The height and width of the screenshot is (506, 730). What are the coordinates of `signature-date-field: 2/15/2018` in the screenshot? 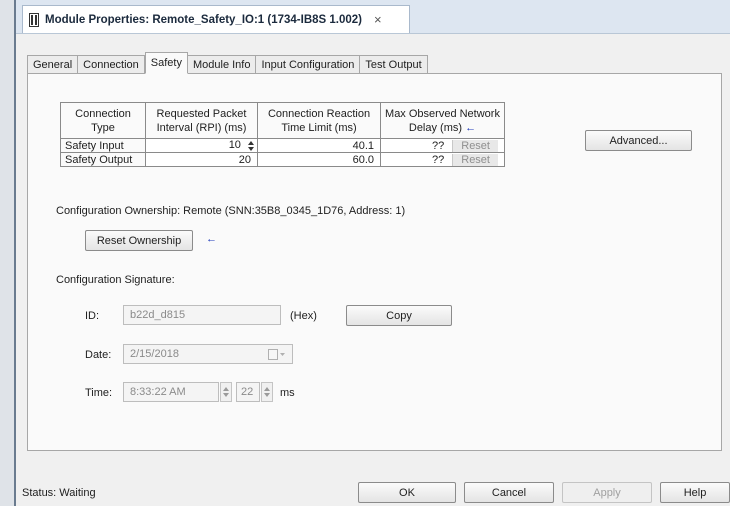 It's located at (208, 354).